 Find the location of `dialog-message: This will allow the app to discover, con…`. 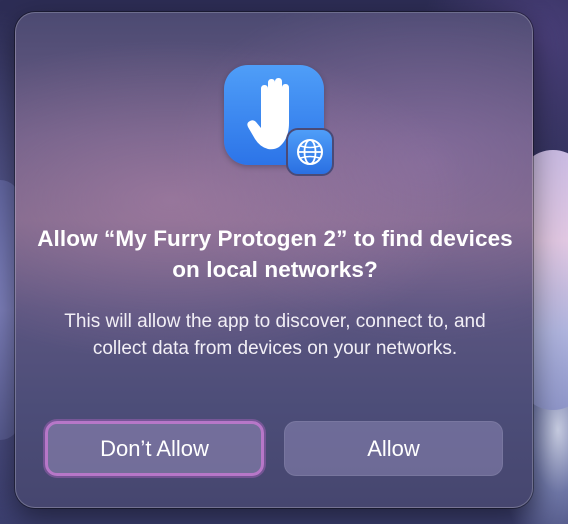

dialog-message: This will allow the app to discover, con… is located at coordinates (275, 335).